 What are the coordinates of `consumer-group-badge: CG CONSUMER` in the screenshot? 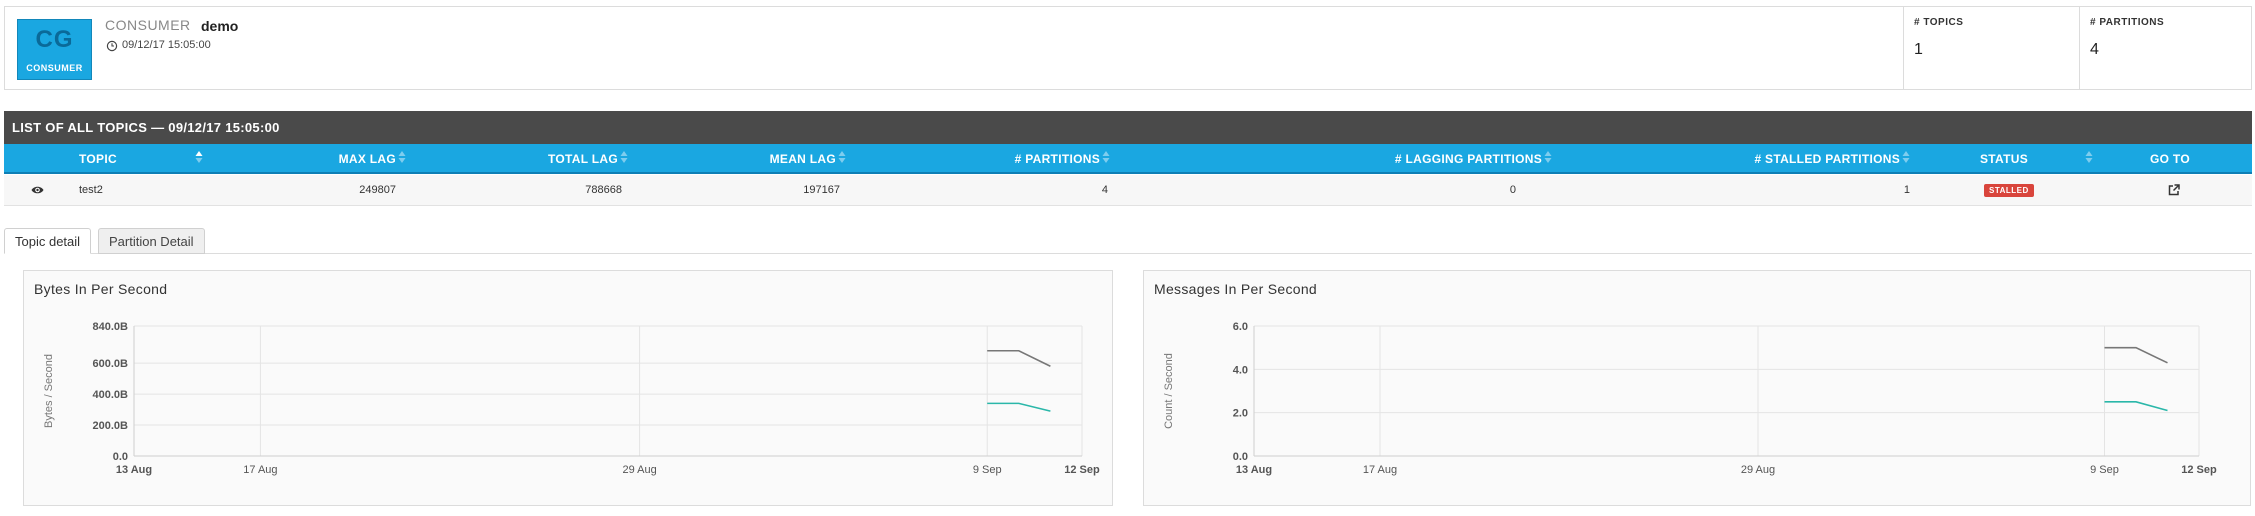 It's located at (54, 49).